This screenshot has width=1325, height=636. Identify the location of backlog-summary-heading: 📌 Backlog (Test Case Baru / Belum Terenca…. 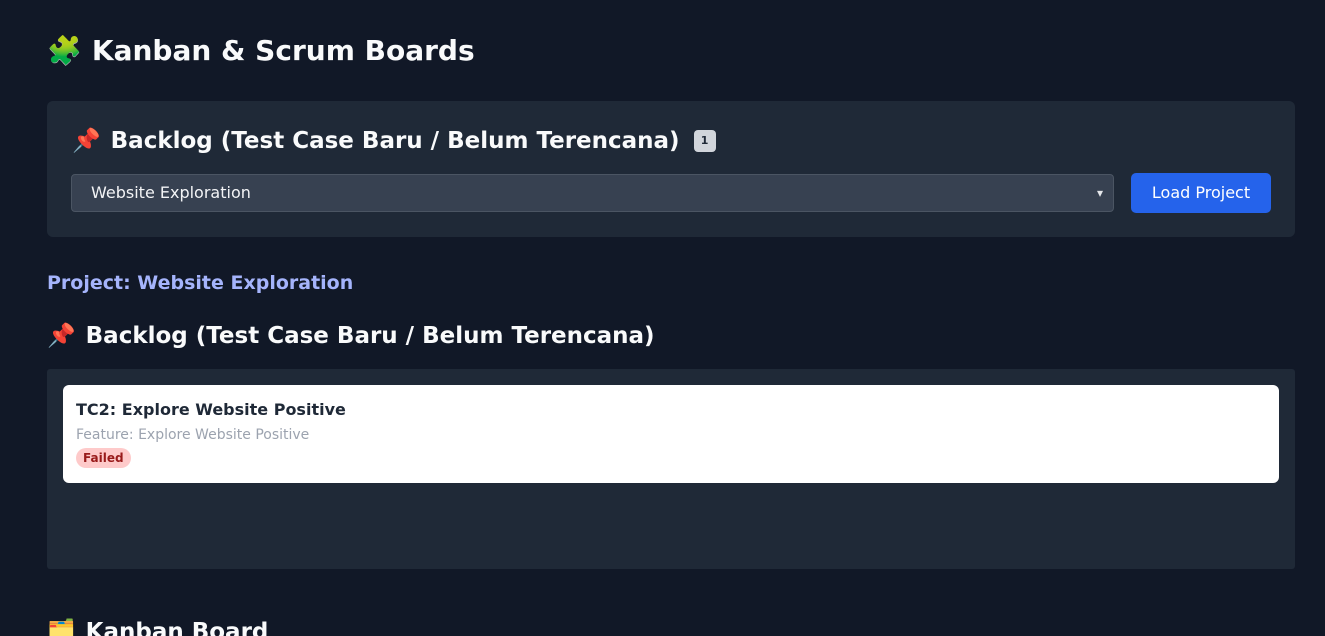
(394, 141).